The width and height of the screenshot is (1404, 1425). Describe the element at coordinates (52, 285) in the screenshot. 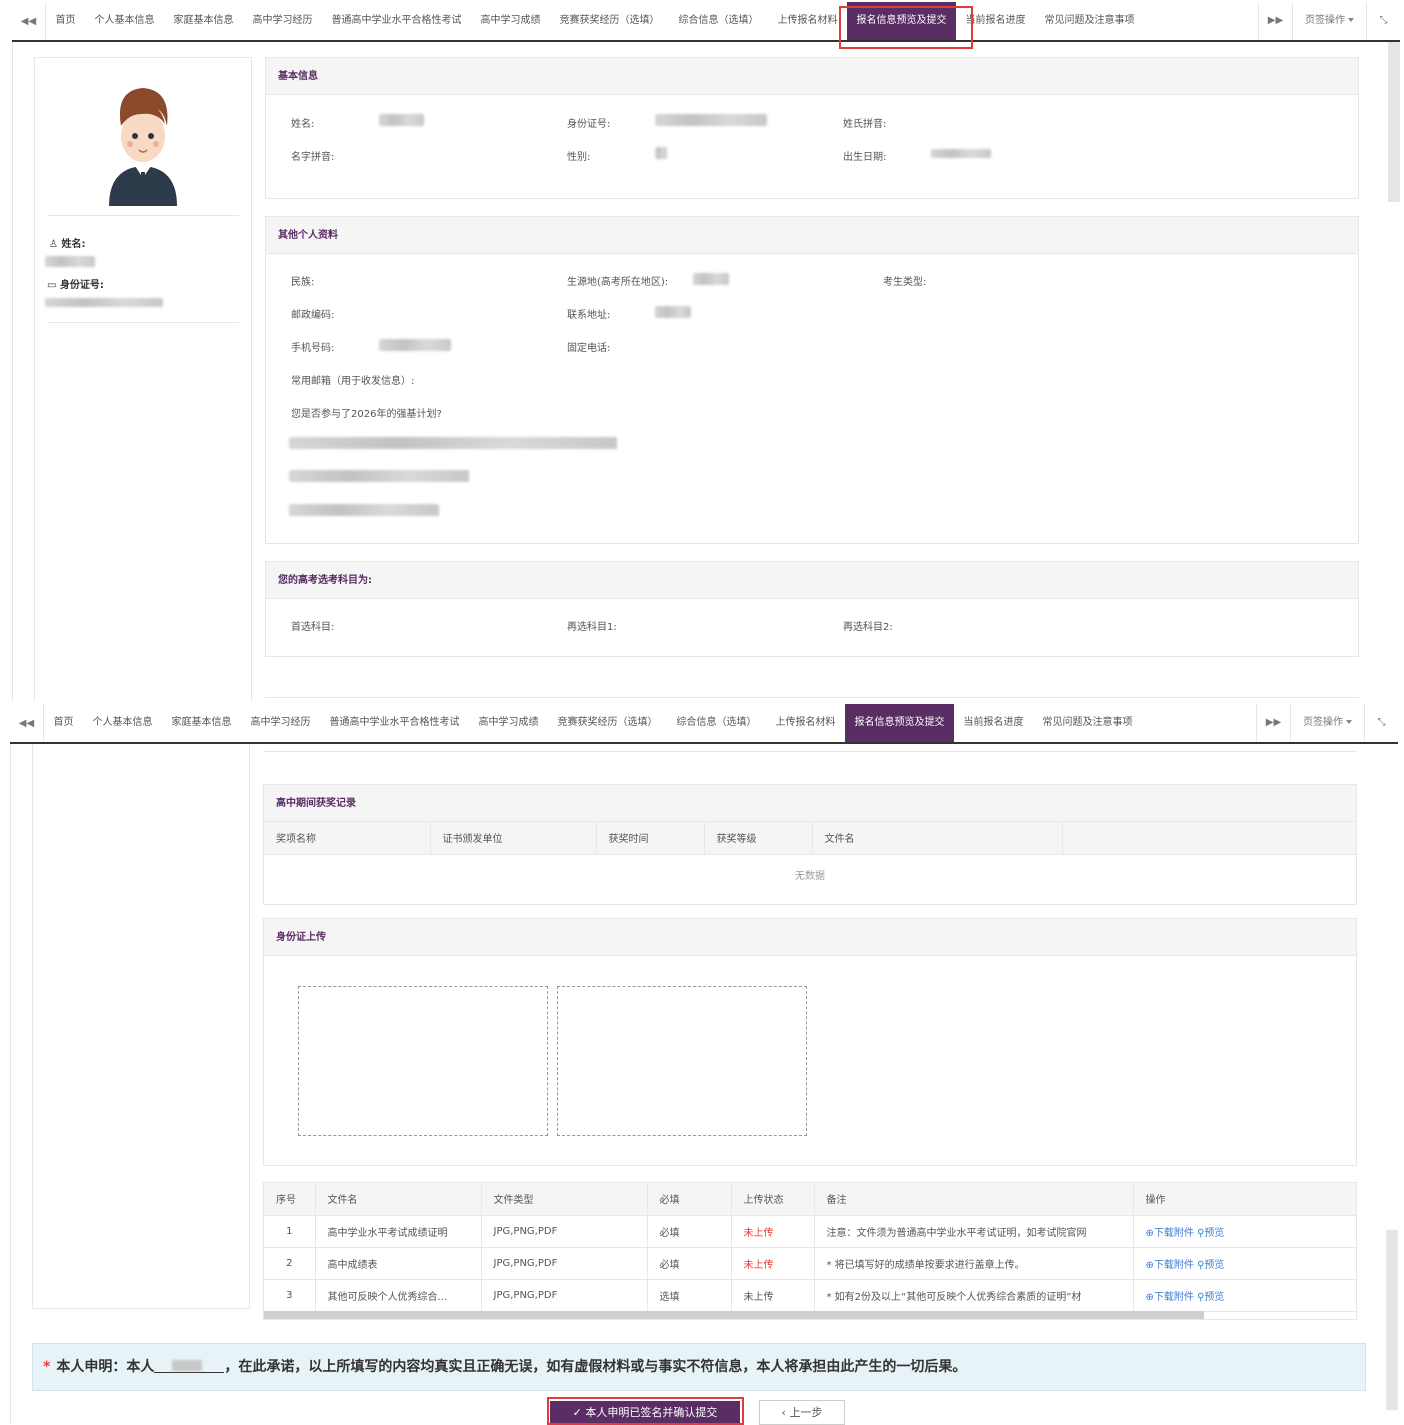

I see `id-card-icon: ▭` at that location.